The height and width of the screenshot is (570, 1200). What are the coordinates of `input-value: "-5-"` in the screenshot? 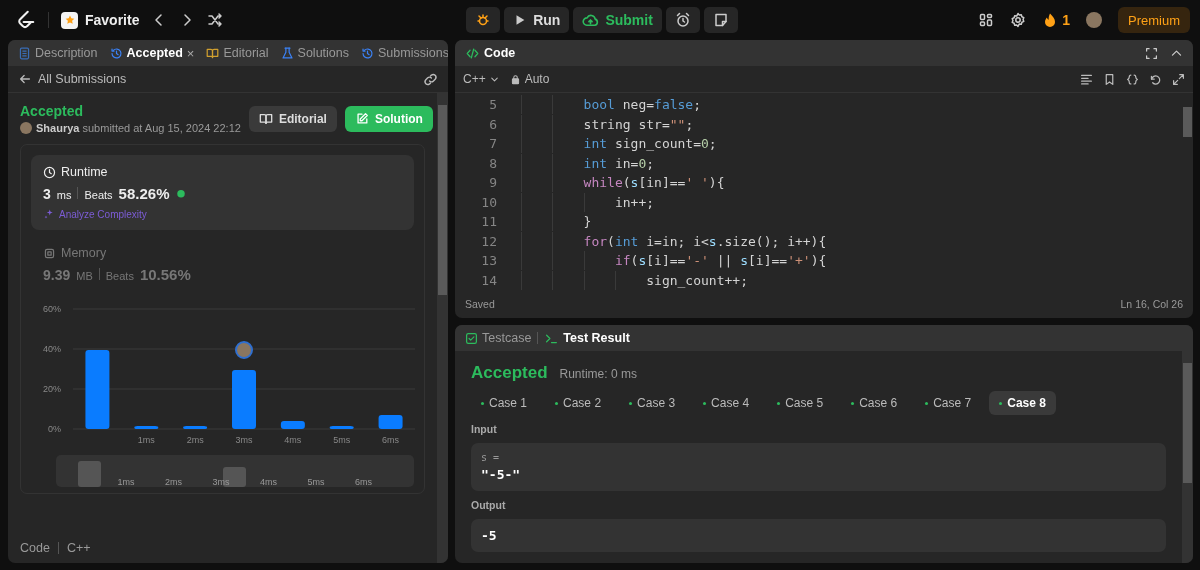 It's located at (501, 474).